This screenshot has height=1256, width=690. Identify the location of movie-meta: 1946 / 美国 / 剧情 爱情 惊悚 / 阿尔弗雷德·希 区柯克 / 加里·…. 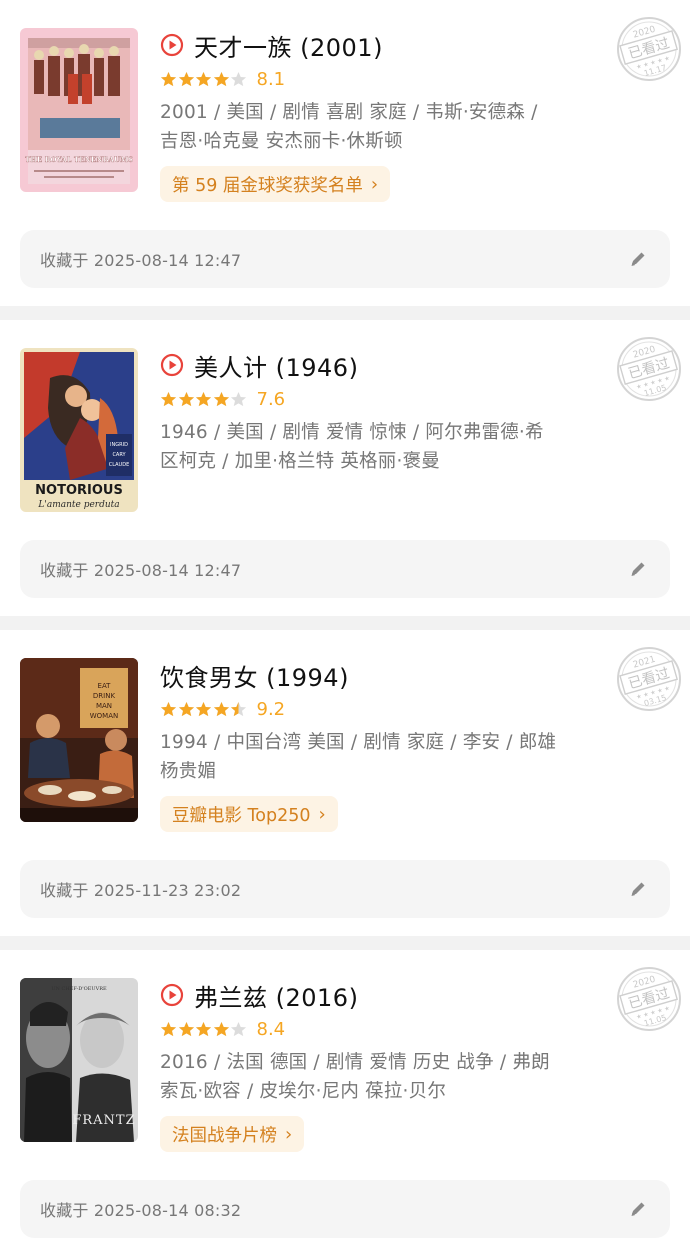
(380, 447).